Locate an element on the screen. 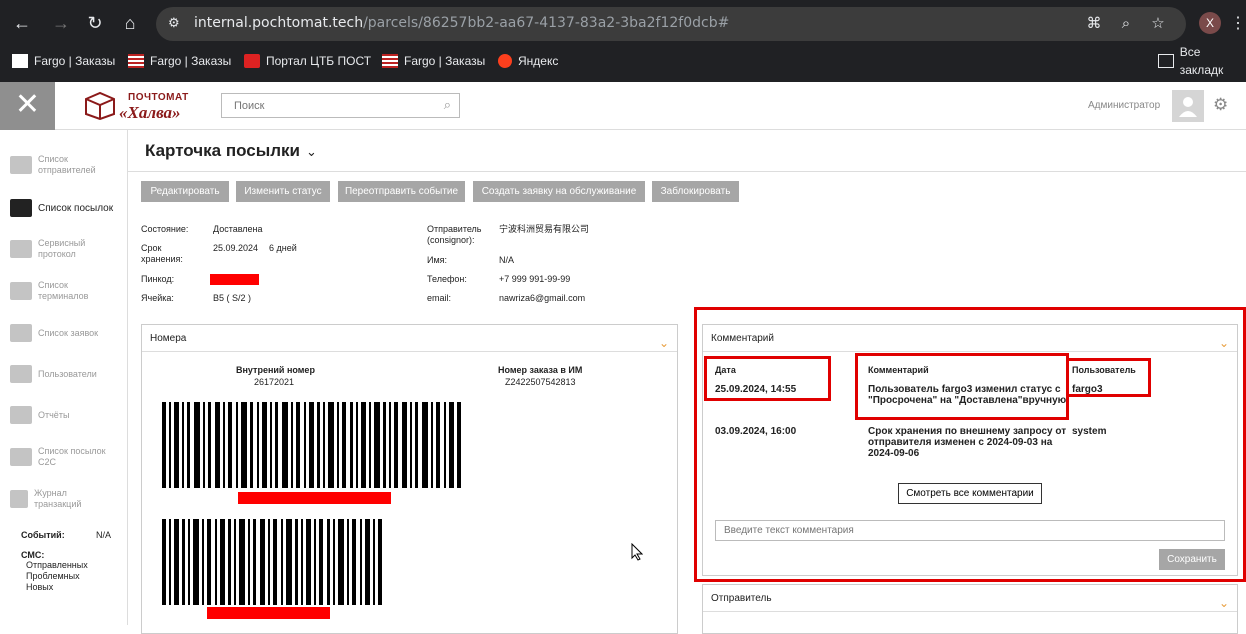  create-service-request-button: Создать заявку на обслуживание is located at coordinates (559, 191).